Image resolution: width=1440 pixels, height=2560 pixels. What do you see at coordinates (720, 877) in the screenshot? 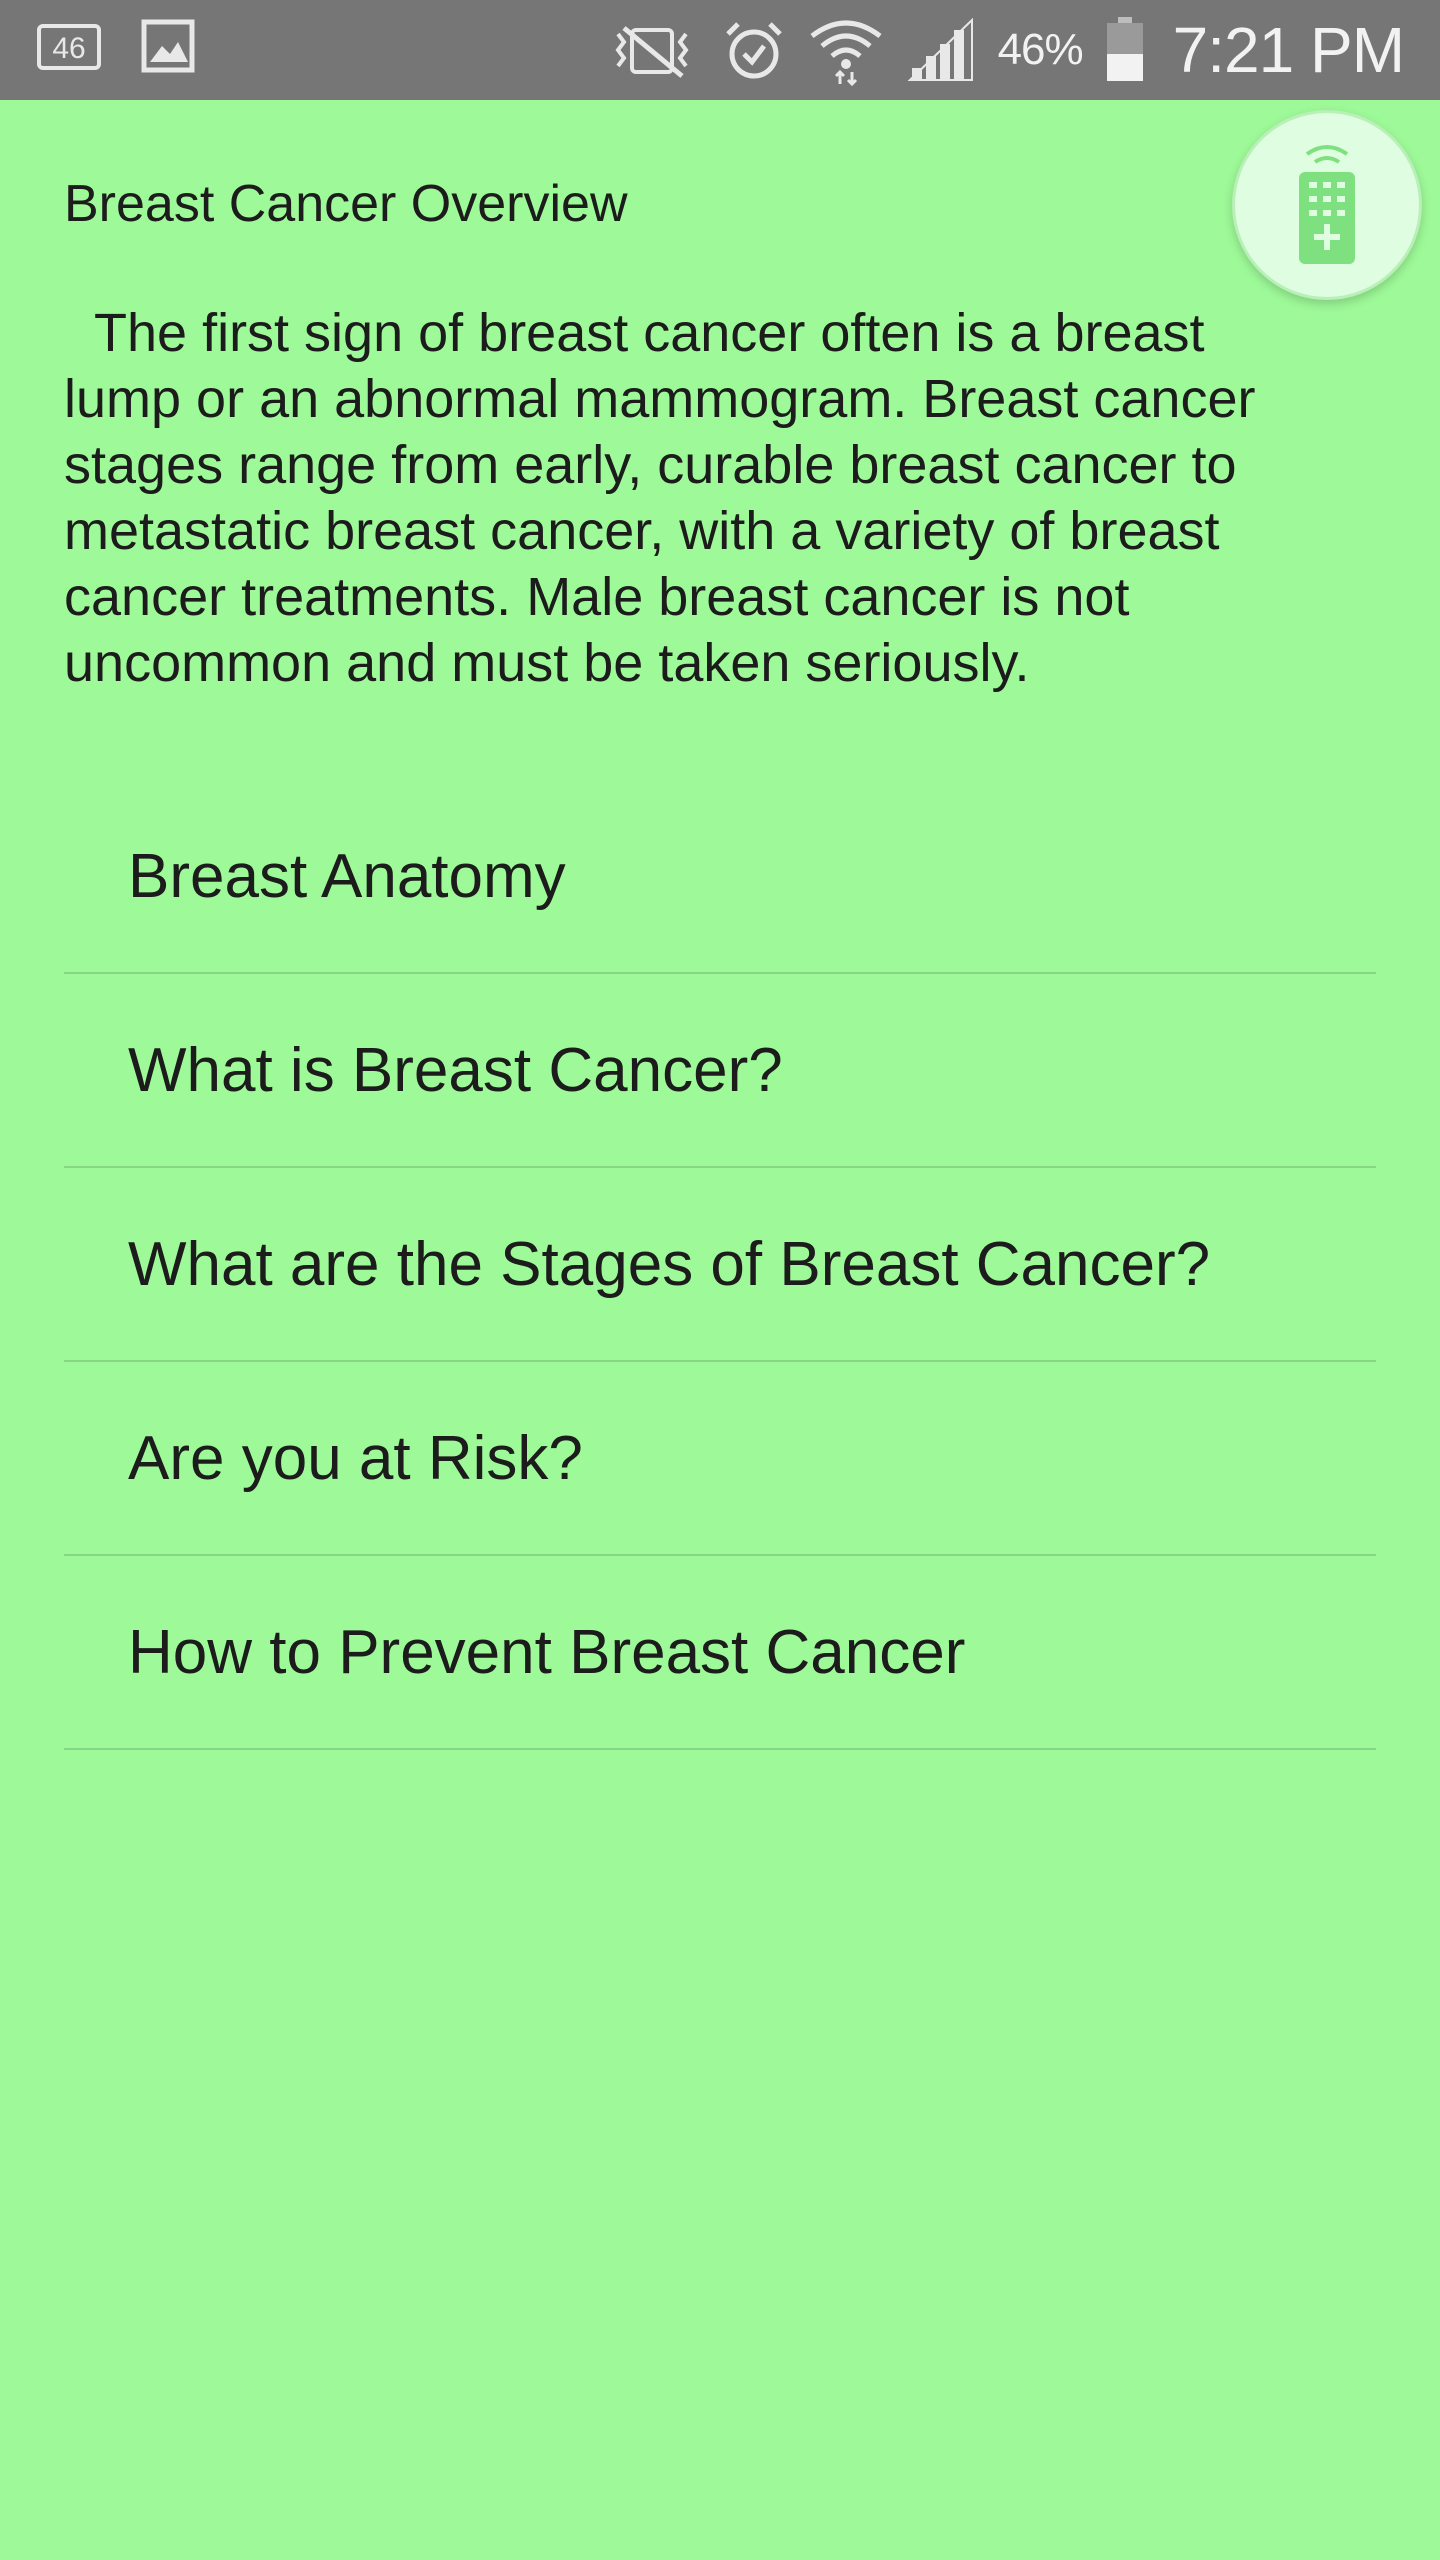
I see `list-item-breast-anatomy: Breast Anatomy` at bounding box center [720, 877].